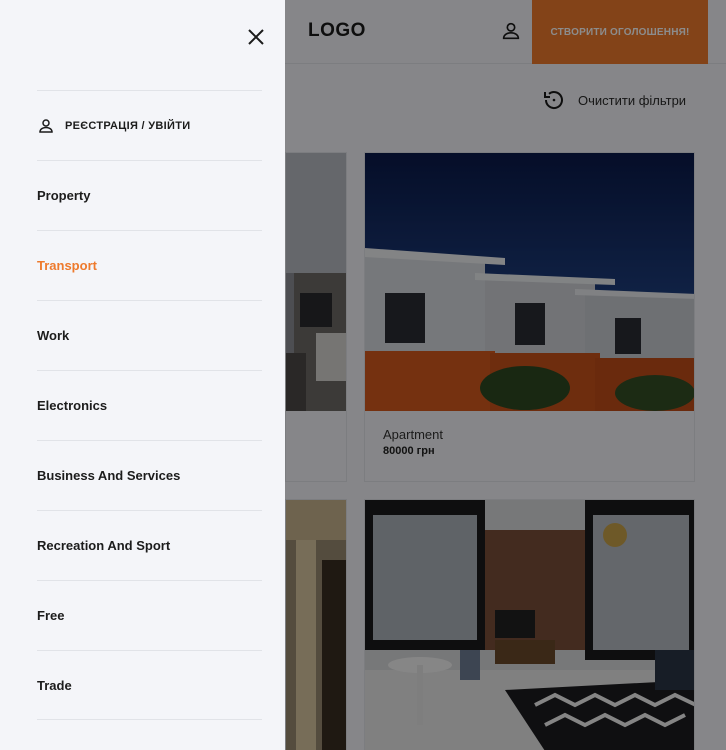  What do you see at coordinates (46, 125) in the screenshot?
I see `user-icon` at bounding box center [46, 125].